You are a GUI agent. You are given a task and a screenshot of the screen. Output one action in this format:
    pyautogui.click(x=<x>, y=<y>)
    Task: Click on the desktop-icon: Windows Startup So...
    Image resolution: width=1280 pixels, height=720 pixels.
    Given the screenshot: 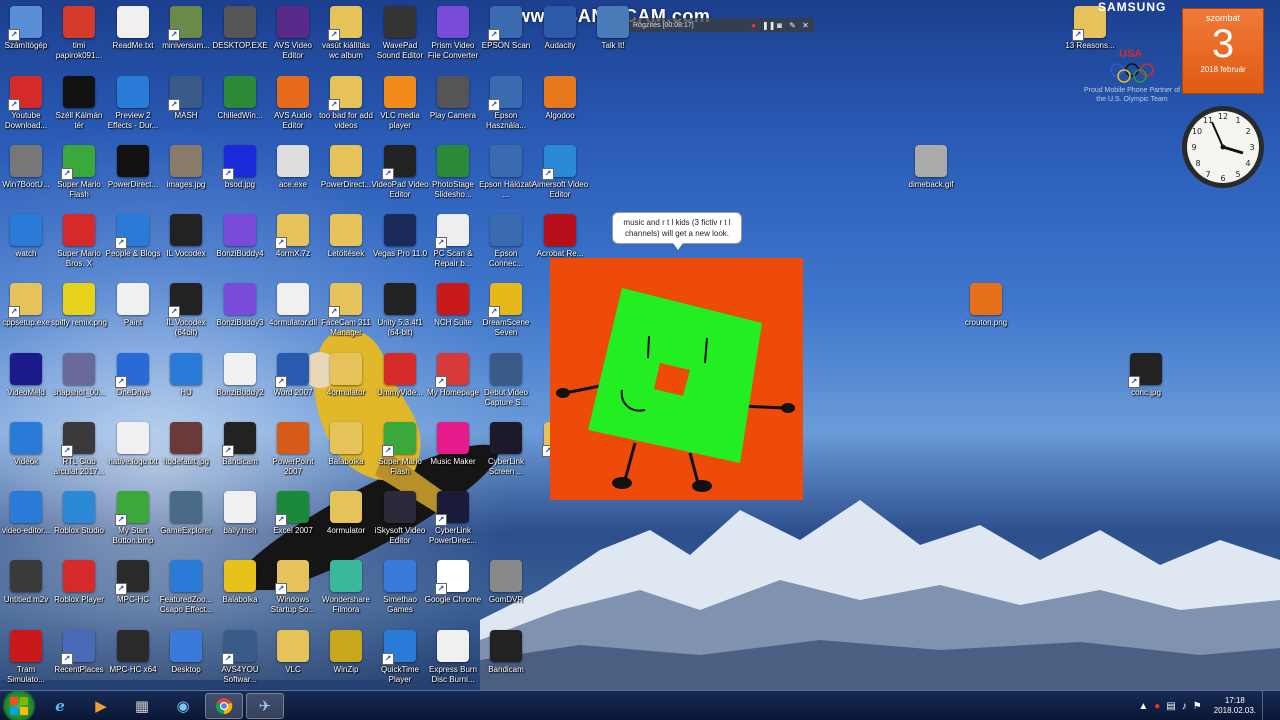 What is the action you would take?
    pyautogui.click(x=293, y=594)
    